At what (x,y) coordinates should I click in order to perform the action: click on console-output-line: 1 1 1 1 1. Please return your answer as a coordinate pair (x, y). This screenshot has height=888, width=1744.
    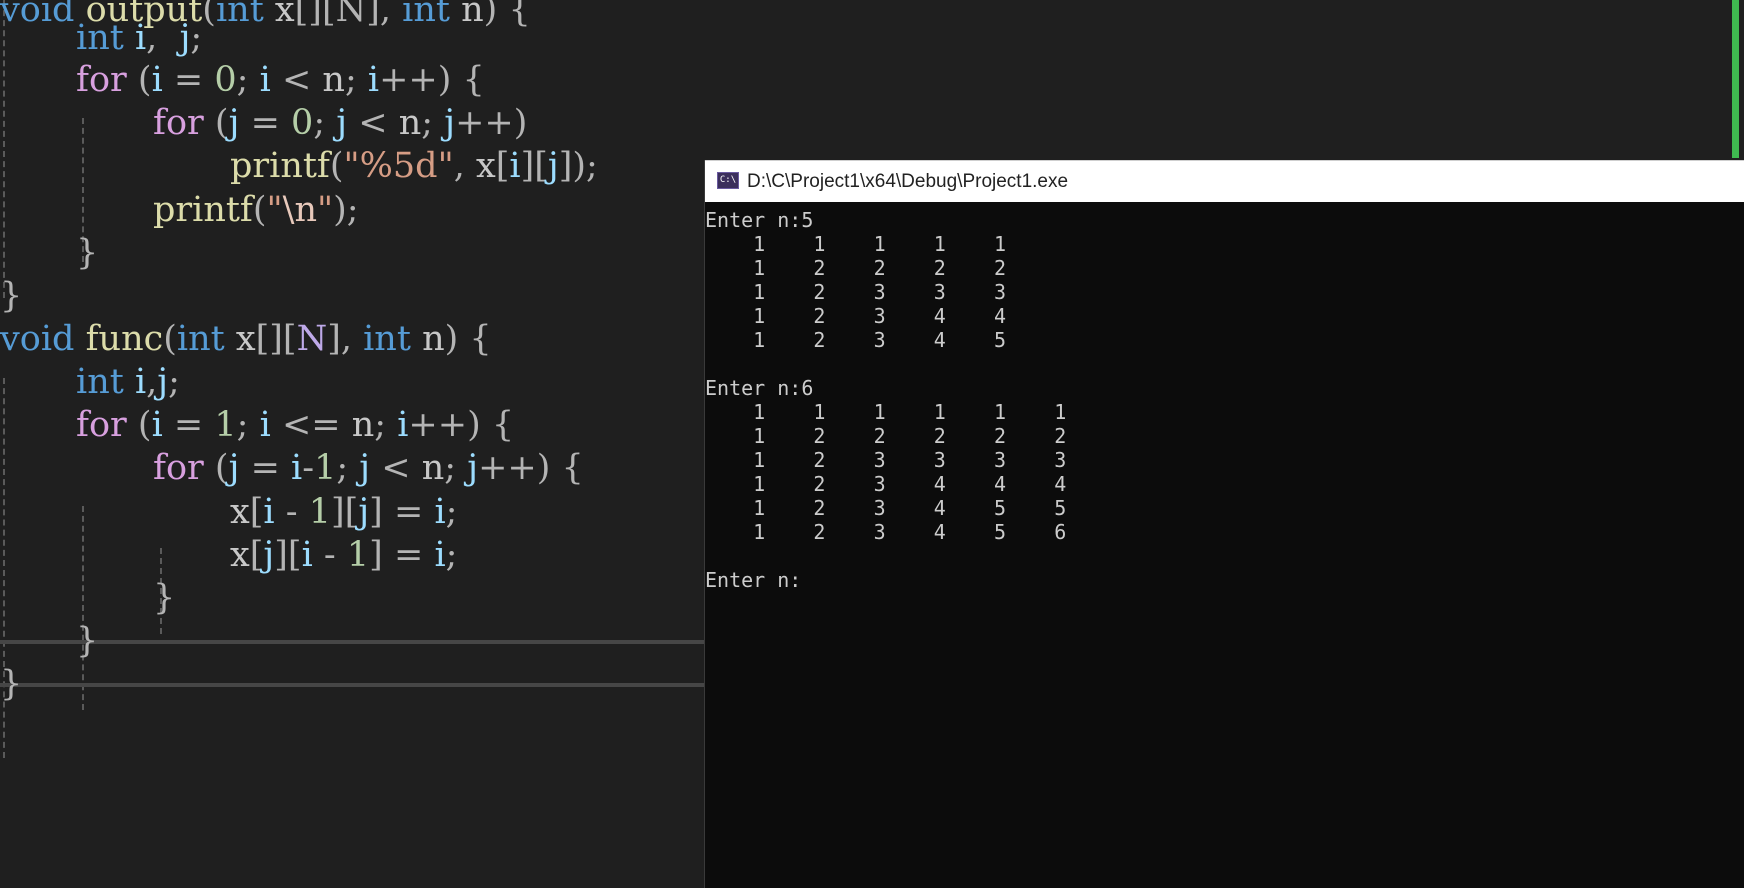
    Looking at the image, I should click on (856, 244).